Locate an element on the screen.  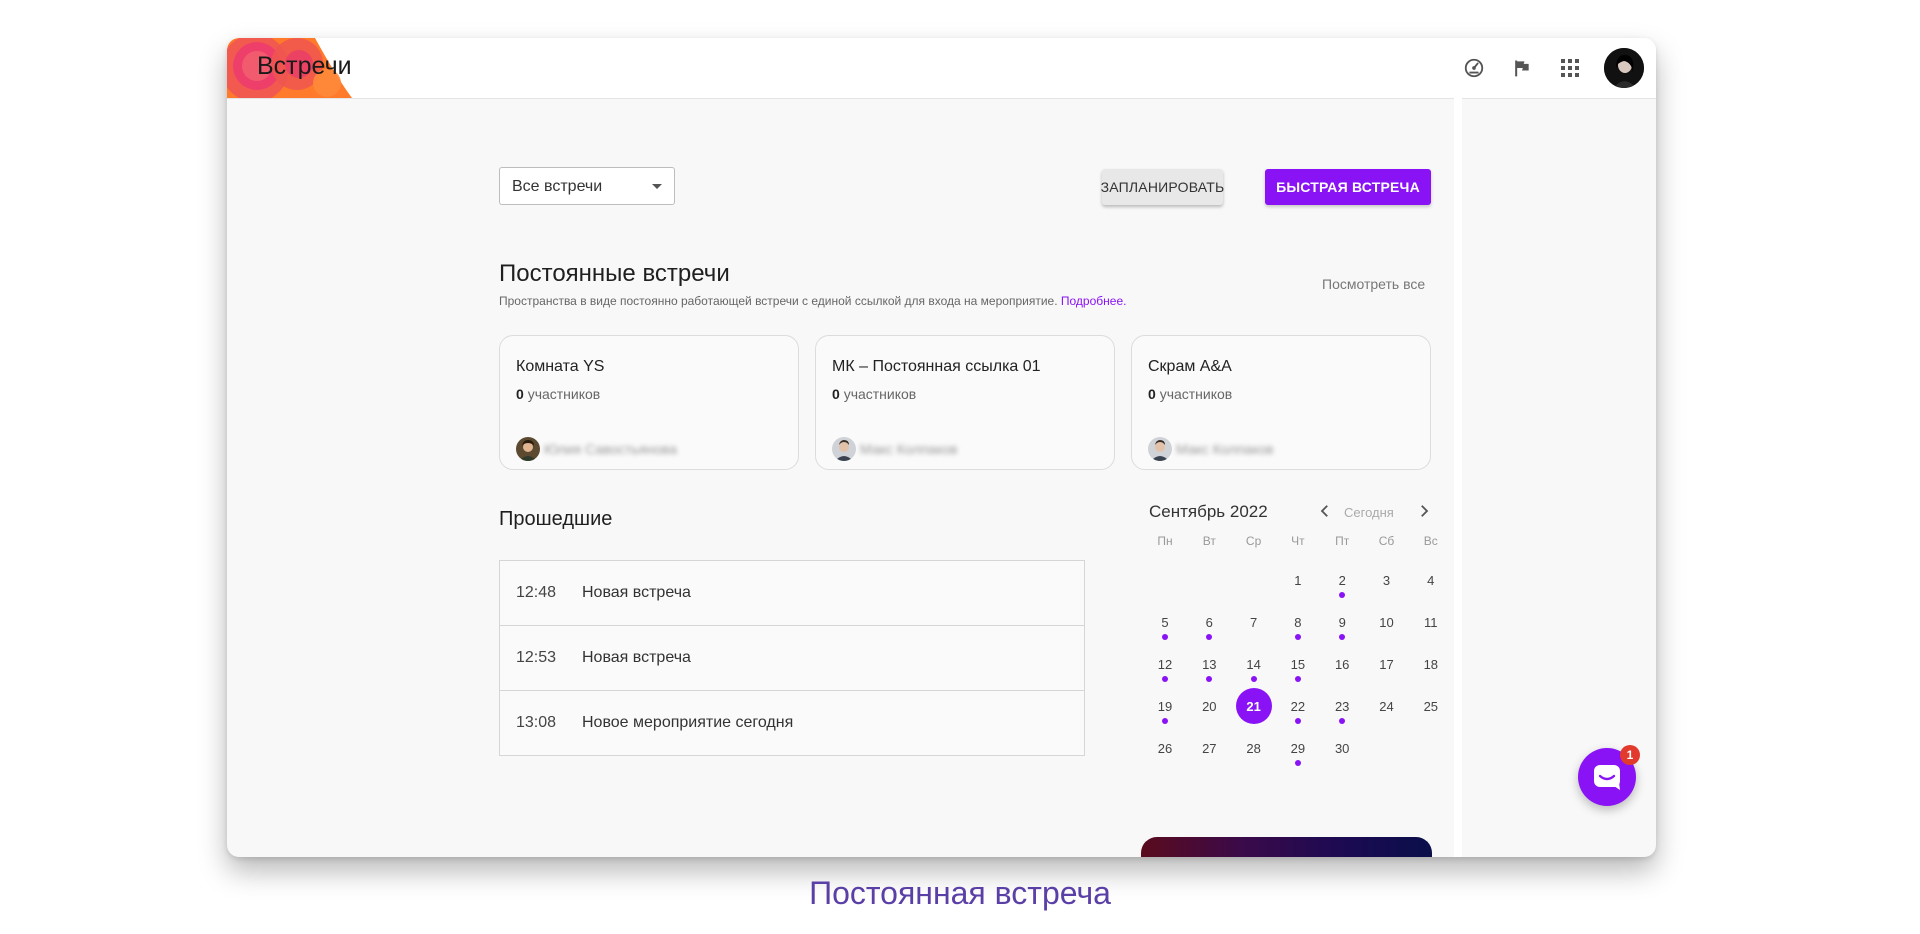
meeting-name: Новое мероприятие сегодня is located at coordinates (688, 722).